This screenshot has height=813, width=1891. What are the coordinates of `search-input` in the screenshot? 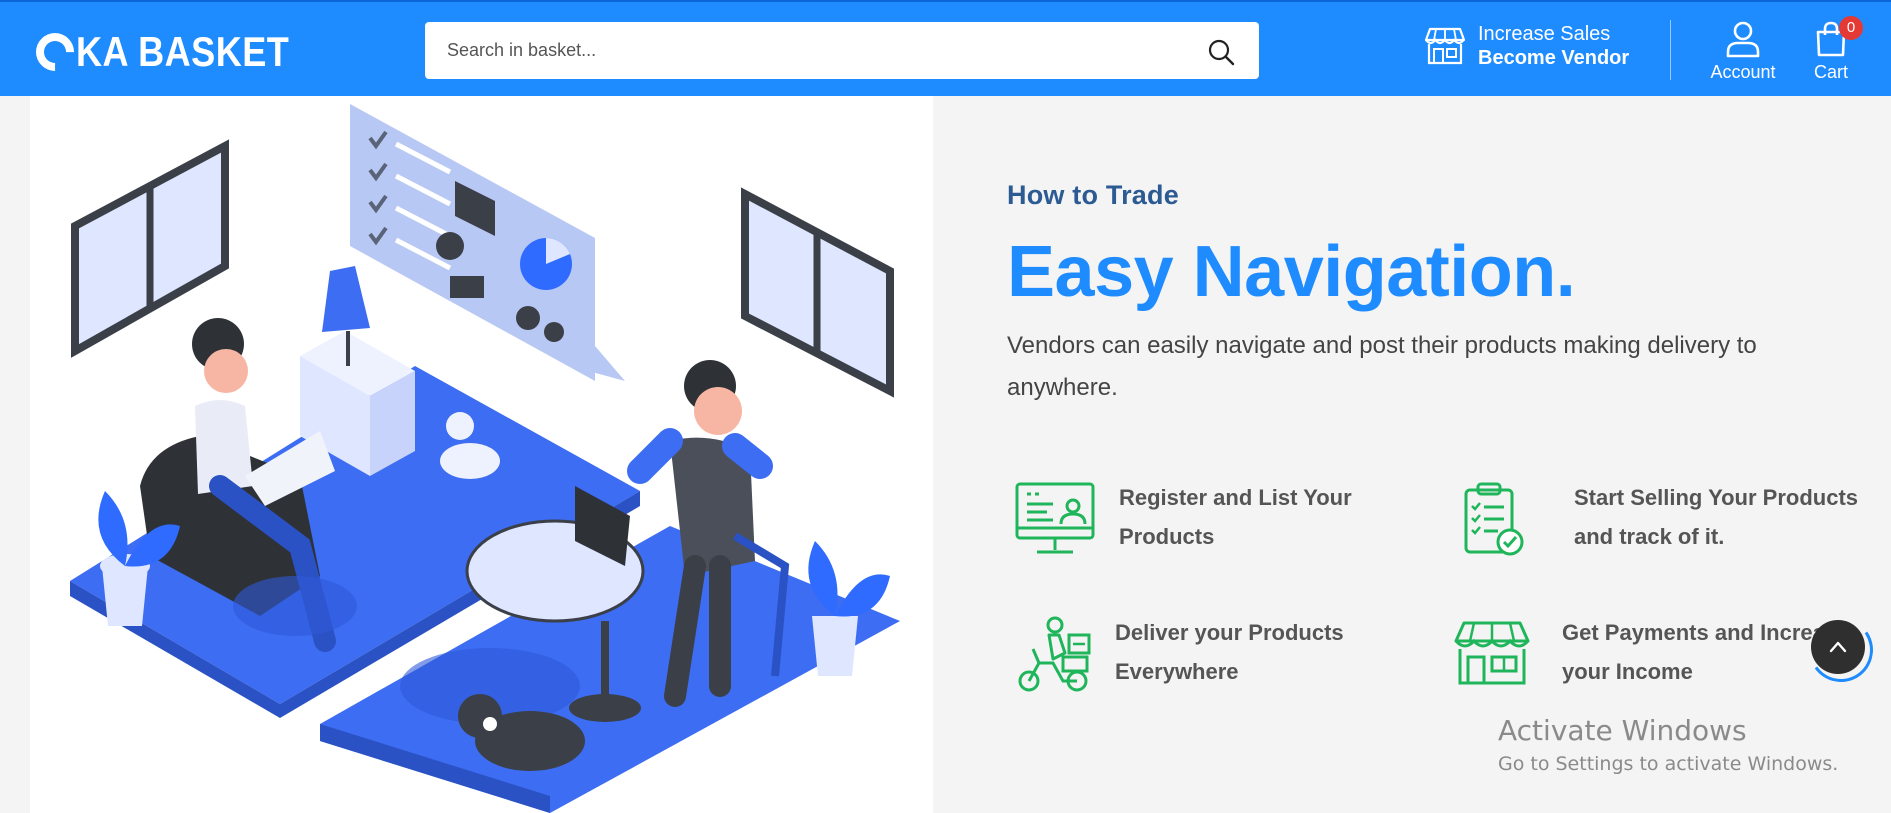 It's located at (827, 50).